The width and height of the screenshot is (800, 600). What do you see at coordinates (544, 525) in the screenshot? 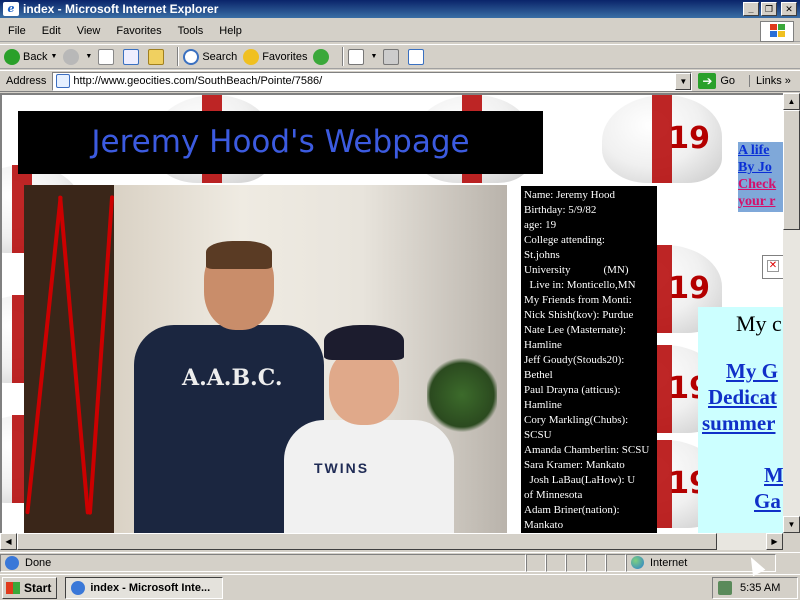
I see `info-line: Mankato` at bounding box center [544, 525].